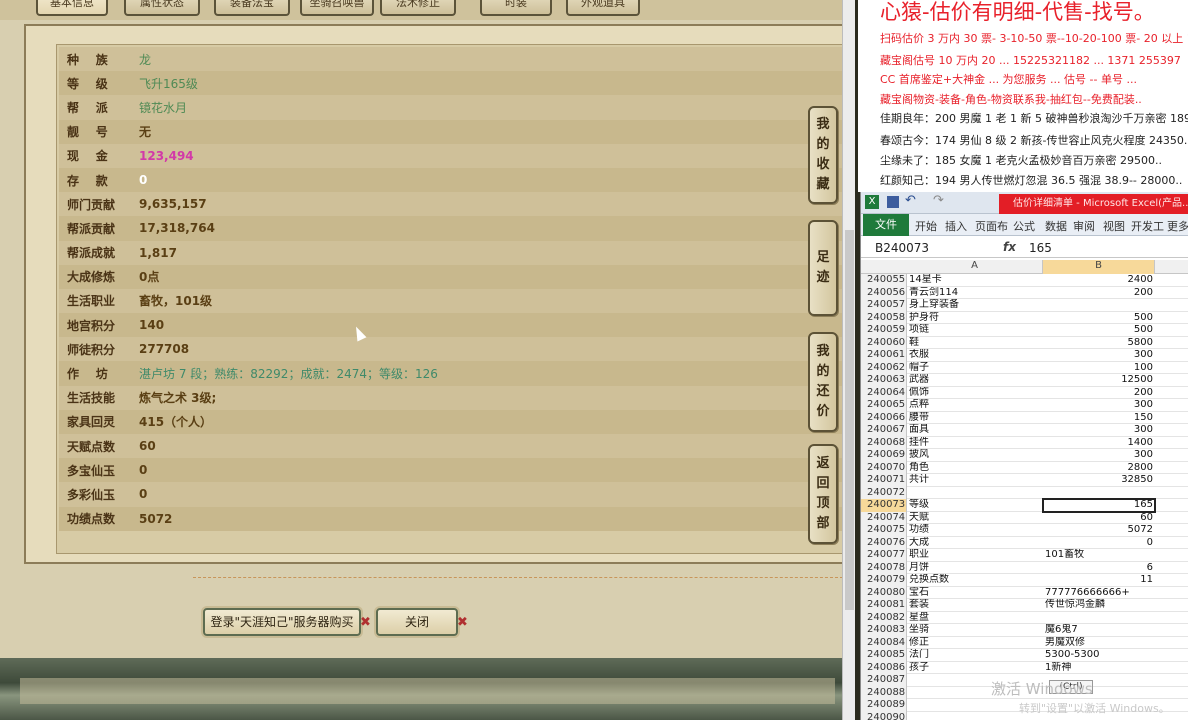 The width and height of the screenshot is (1188, 720). What do you see at coordinates (884, 455) in the screenshot?
I see `row-number: 240069` at bounding box center [884, 455].